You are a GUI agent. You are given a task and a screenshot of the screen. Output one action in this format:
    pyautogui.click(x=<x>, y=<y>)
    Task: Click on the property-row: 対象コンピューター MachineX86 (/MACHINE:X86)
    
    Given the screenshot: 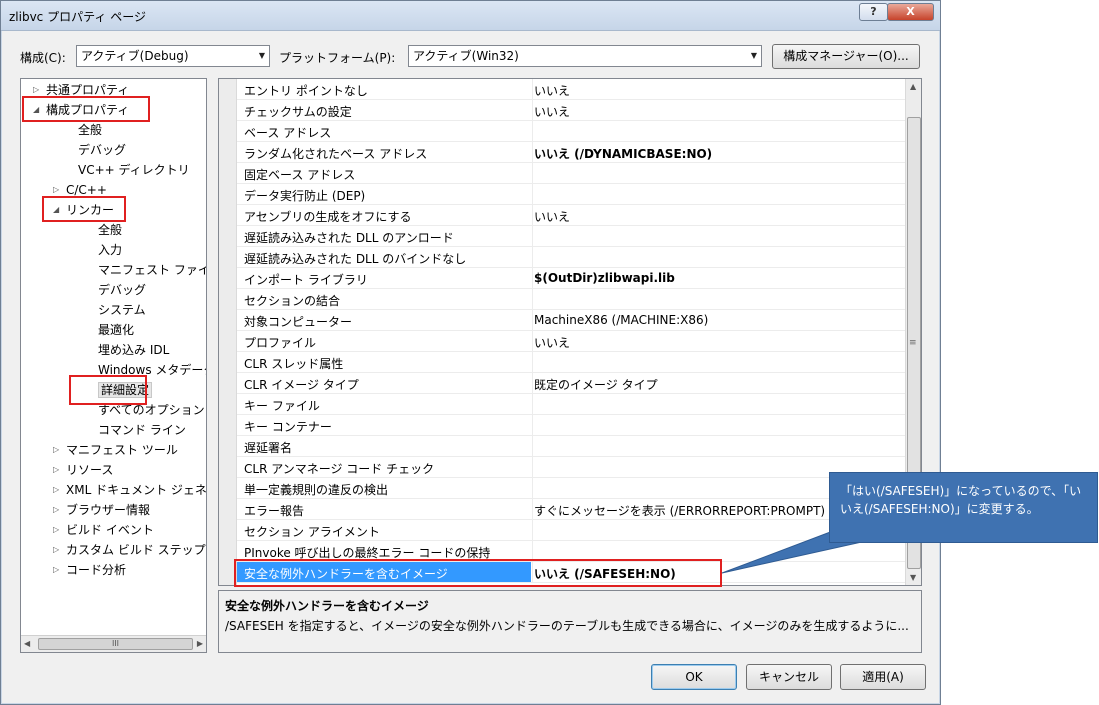 What is the action you would take?
    pyautogui.click(x=579, y=320)
    